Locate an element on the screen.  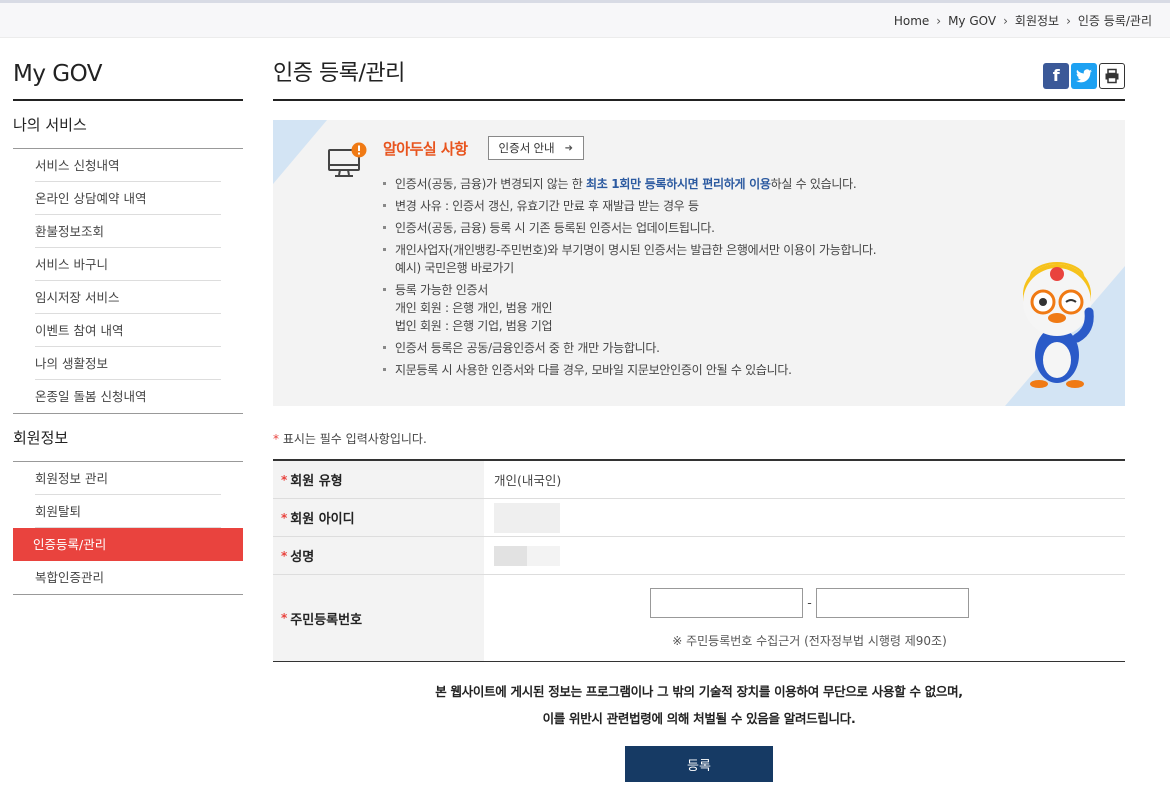
resident-no-front-input is located at coordinates (727, 602).